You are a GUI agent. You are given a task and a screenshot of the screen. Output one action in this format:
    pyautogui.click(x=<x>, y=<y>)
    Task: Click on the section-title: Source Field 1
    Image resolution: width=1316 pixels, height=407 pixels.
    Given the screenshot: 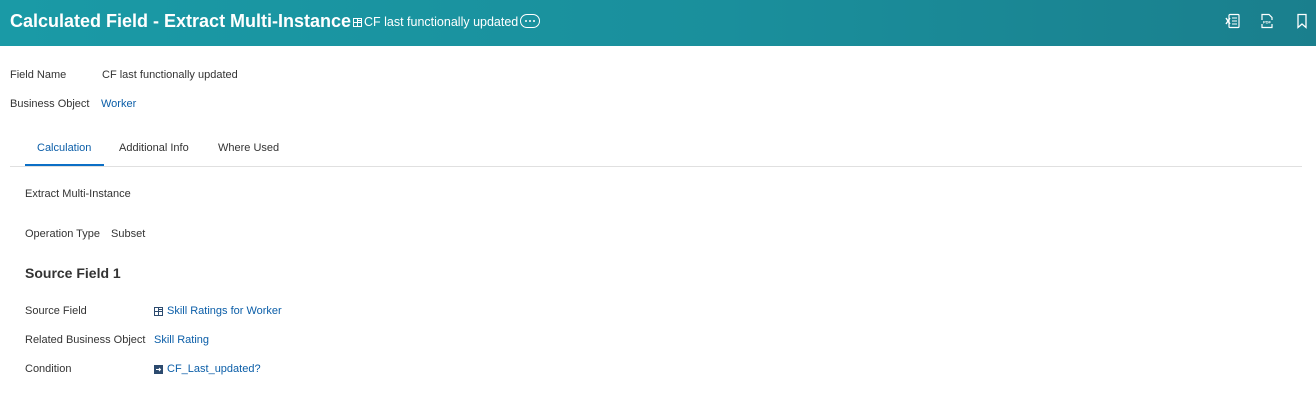 What is the action you would take?
    pyautogui.click(x=73, y=273)
    